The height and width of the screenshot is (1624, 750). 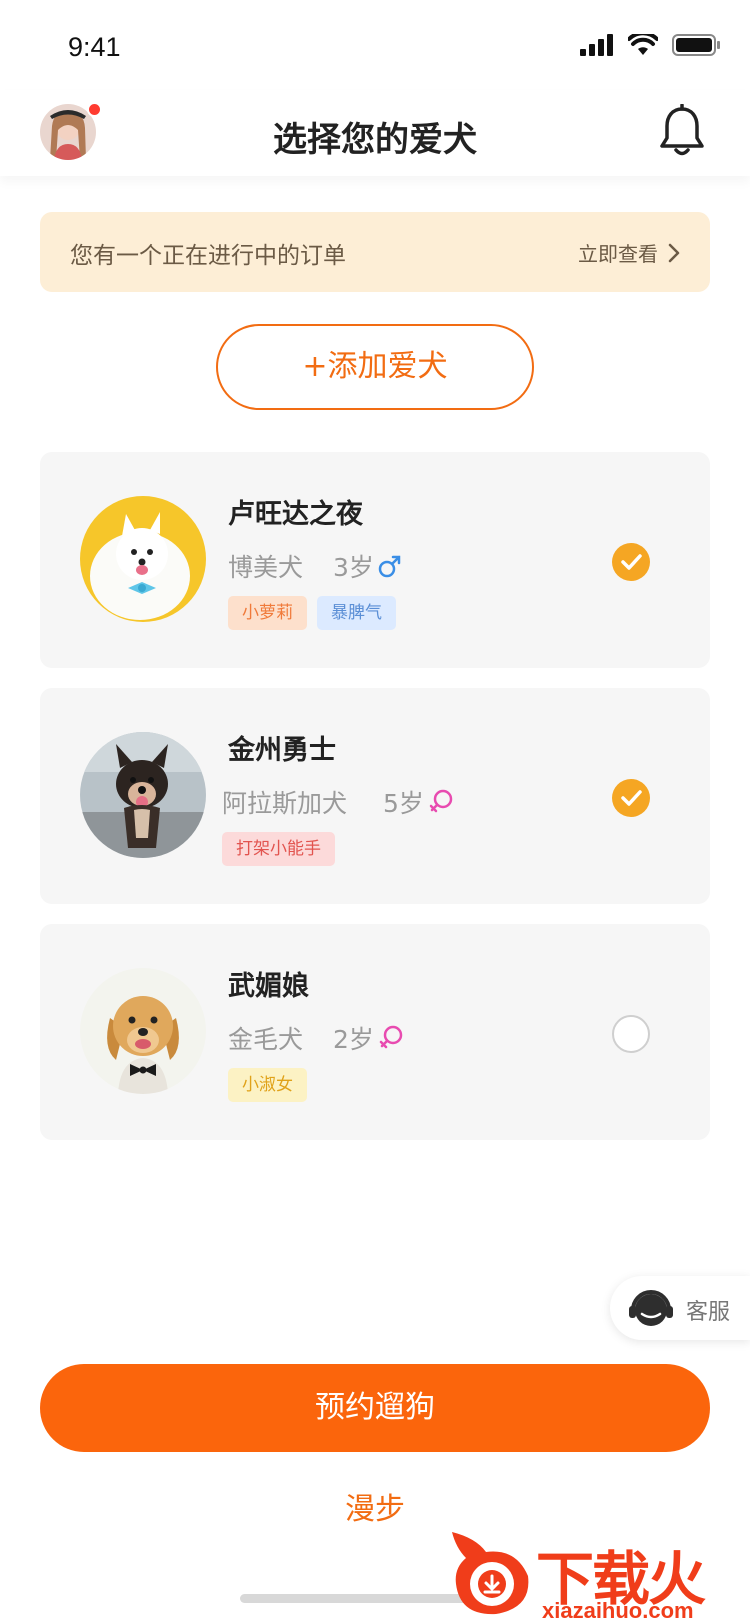 What do you see at coordinates (94, 47) in the screenshot?
I see `status-time: 9:41` at bounding box center [94, 47].